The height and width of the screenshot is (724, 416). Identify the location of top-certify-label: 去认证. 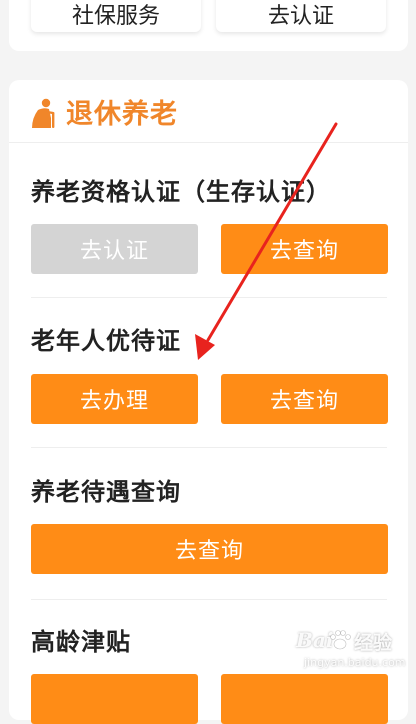
(300, 16).